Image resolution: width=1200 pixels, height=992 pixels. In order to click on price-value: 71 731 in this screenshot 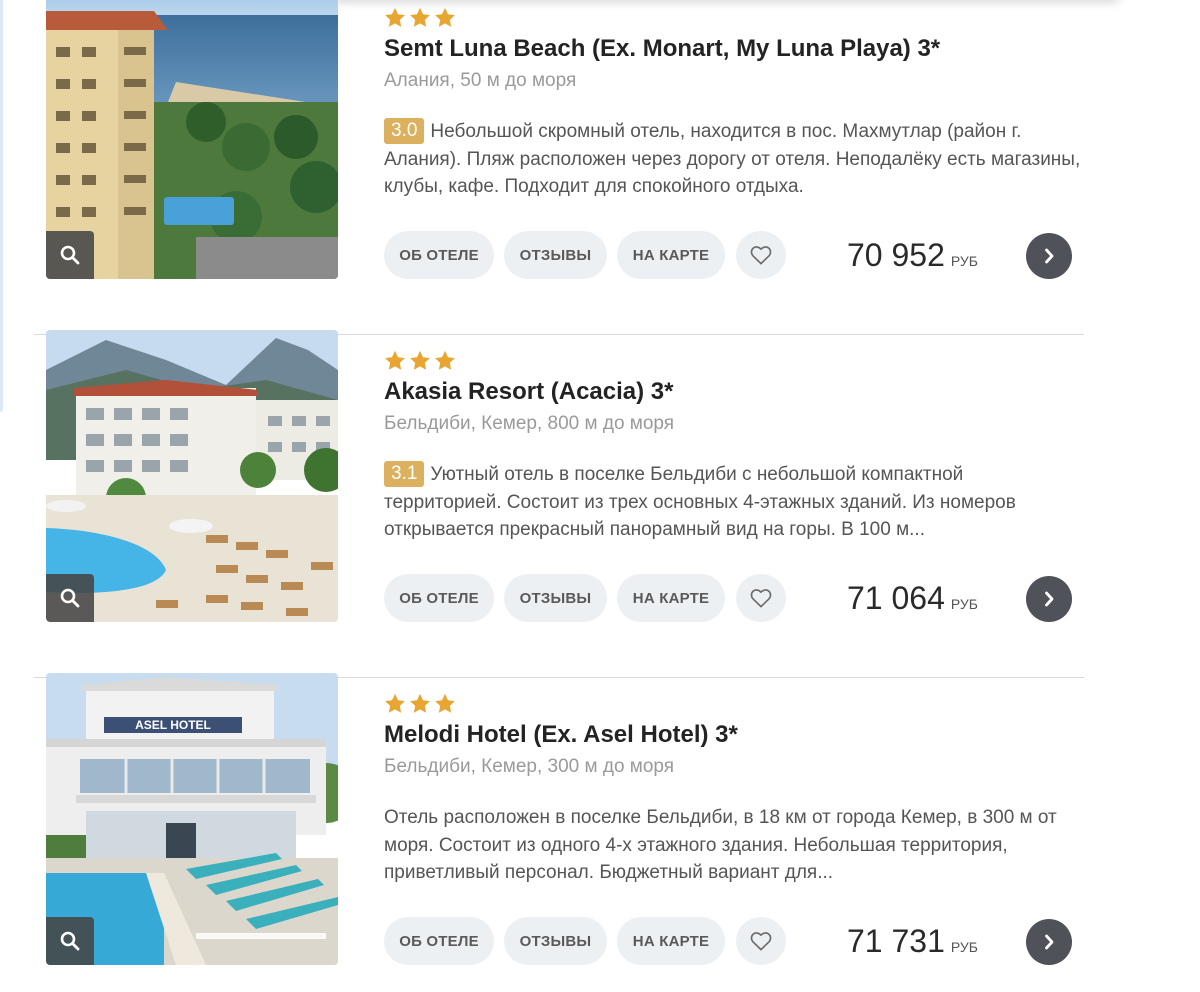, I will do `click(896, 941)`.